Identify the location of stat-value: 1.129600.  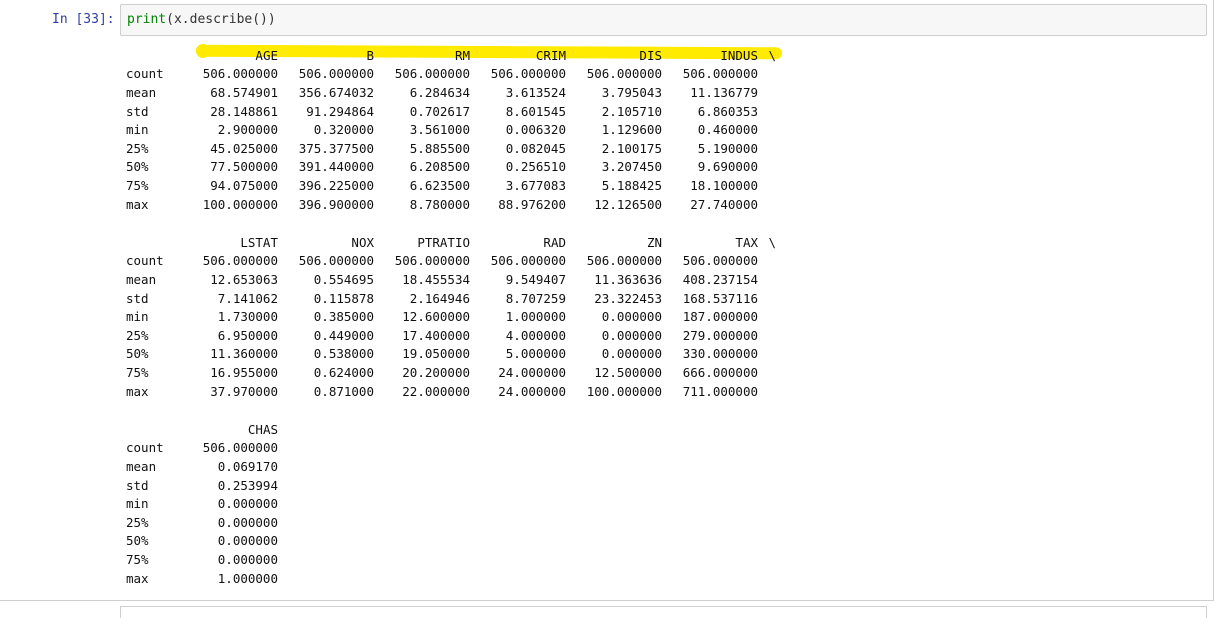
(631, 130).